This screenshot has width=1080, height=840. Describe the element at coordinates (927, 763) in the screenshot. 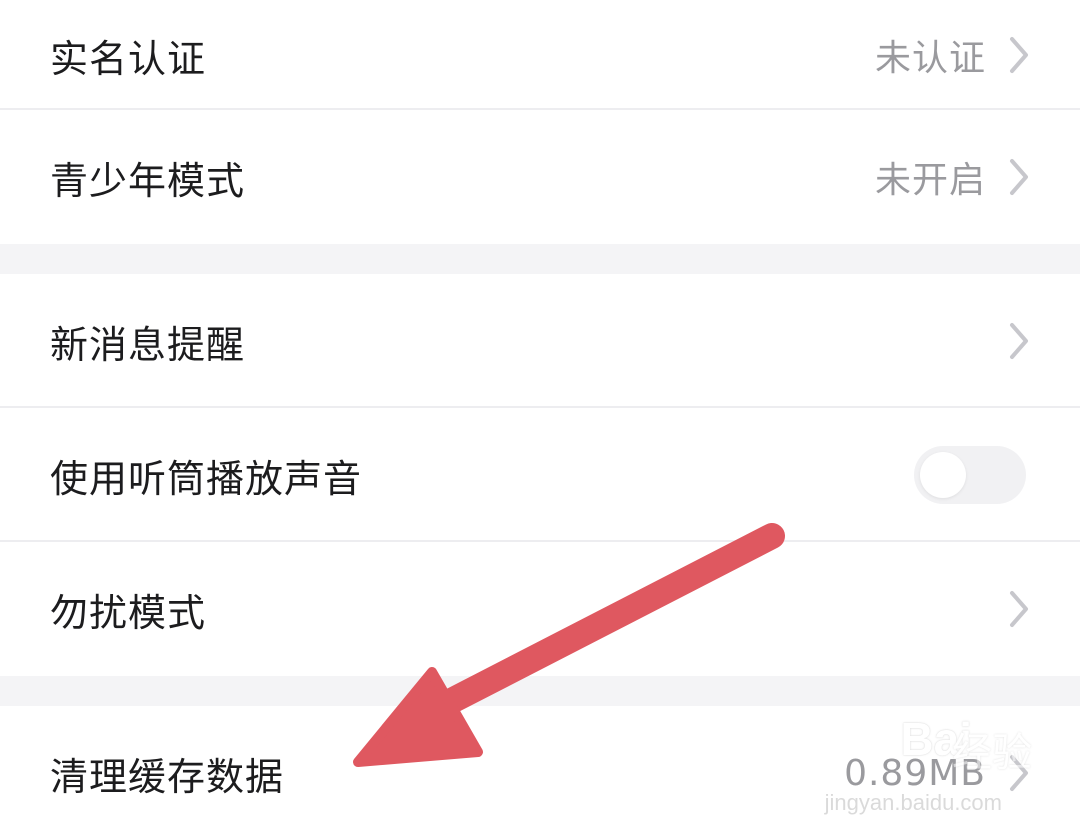

I see `baidu-jingyan-watermark: Bai 经验 jingyan.baidu.com` at that location.